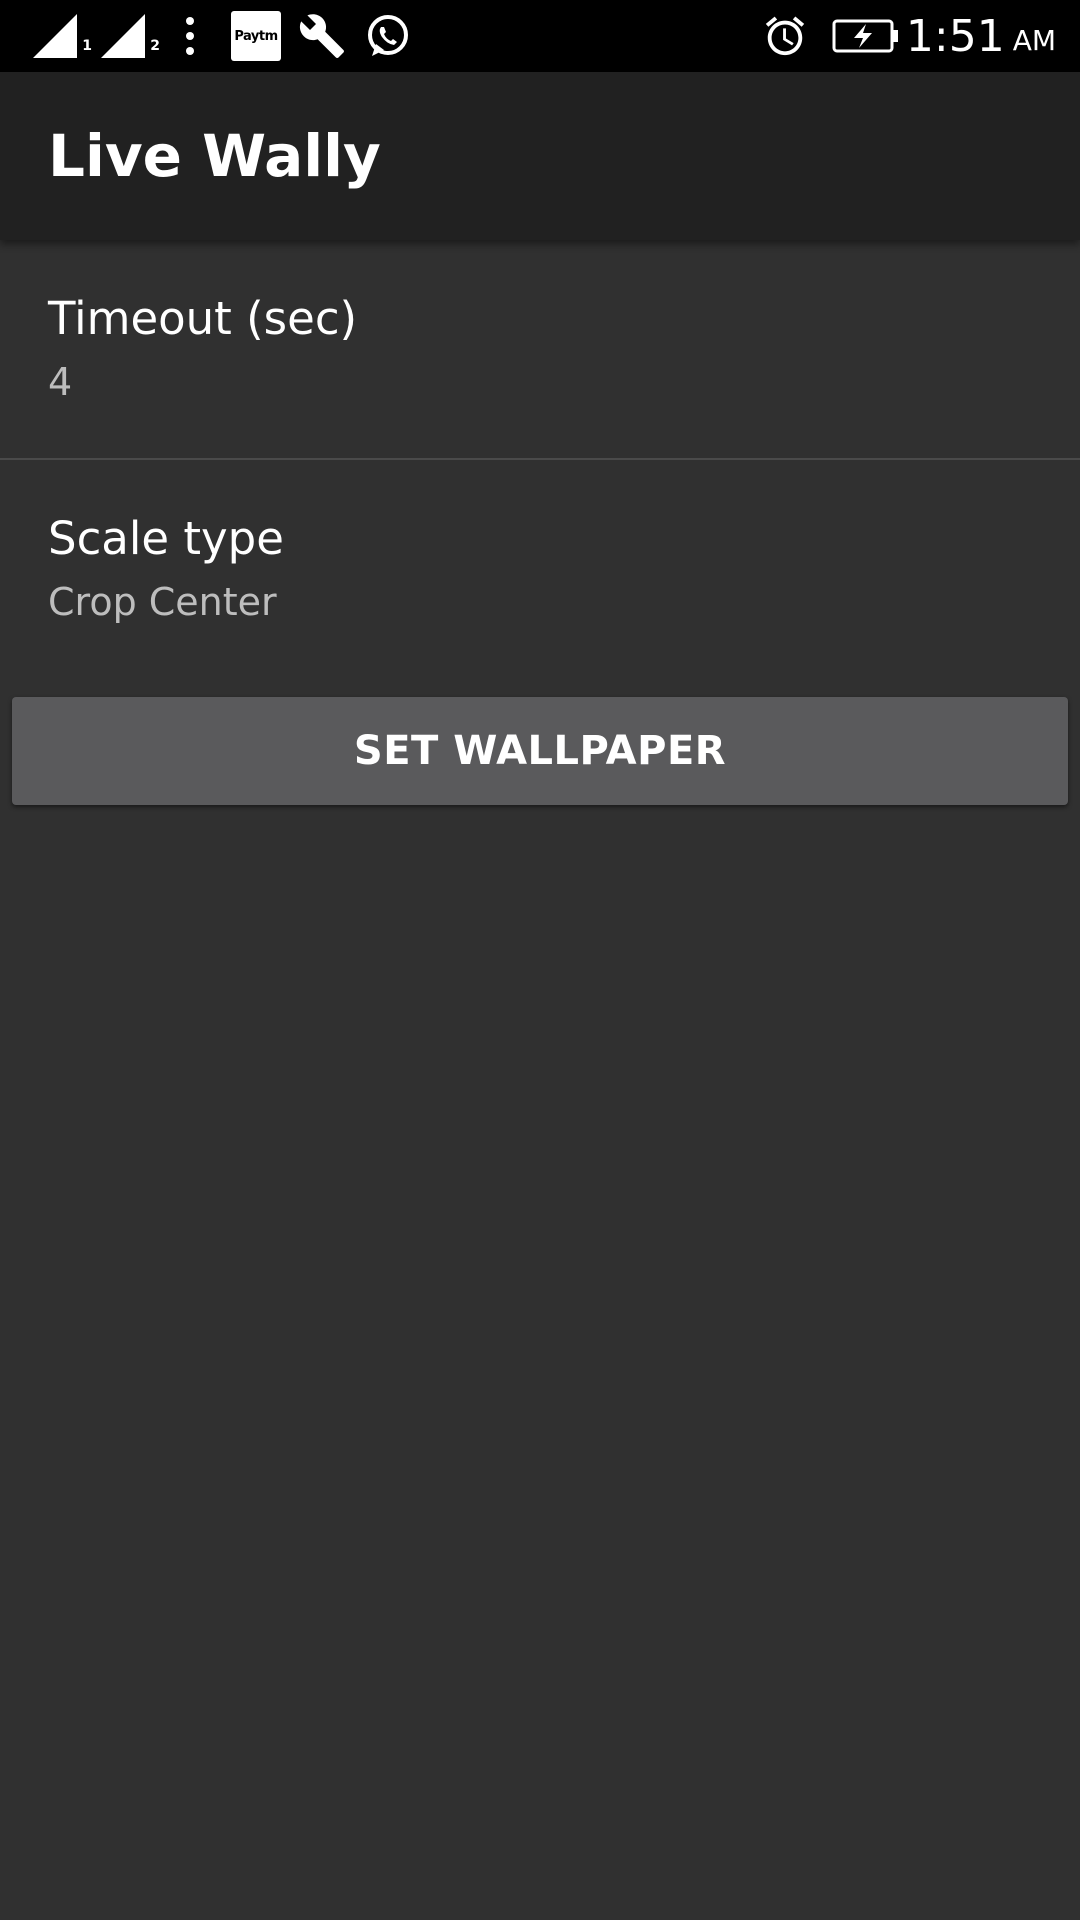 The width and height of the screenshot is (1080, 1920). What do you see at coordinates (155, 46) in the screenshot?
I see `sim2-label: 2` at bounding box center [155, 46].